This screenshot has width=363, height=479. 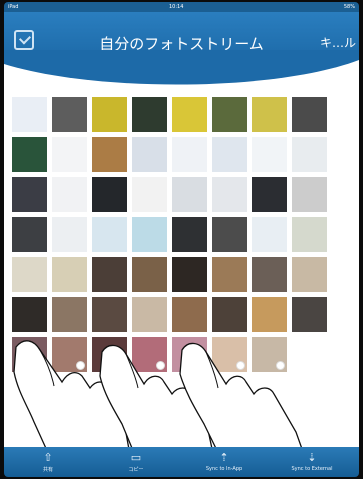 I want to click on wave-decoration, so click(x=181, y=67).